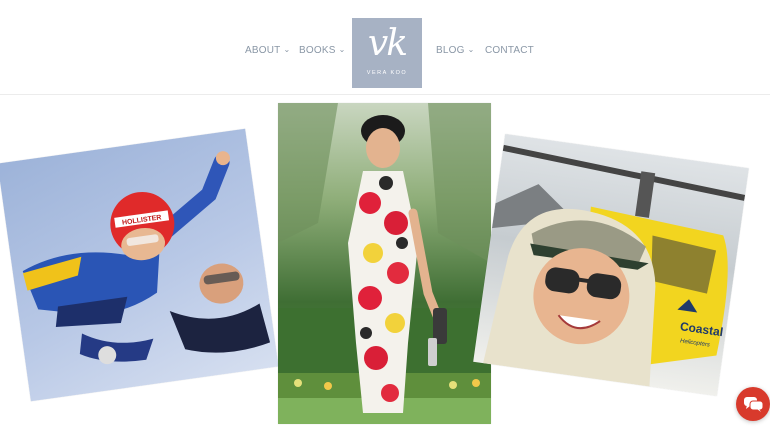 The width and height of the screenshot is (770, 430). What do you see at coordinates (317, 50) in the screenshot?
I see `nav-books-label: BOOKS` at bounding box center [317, 50].